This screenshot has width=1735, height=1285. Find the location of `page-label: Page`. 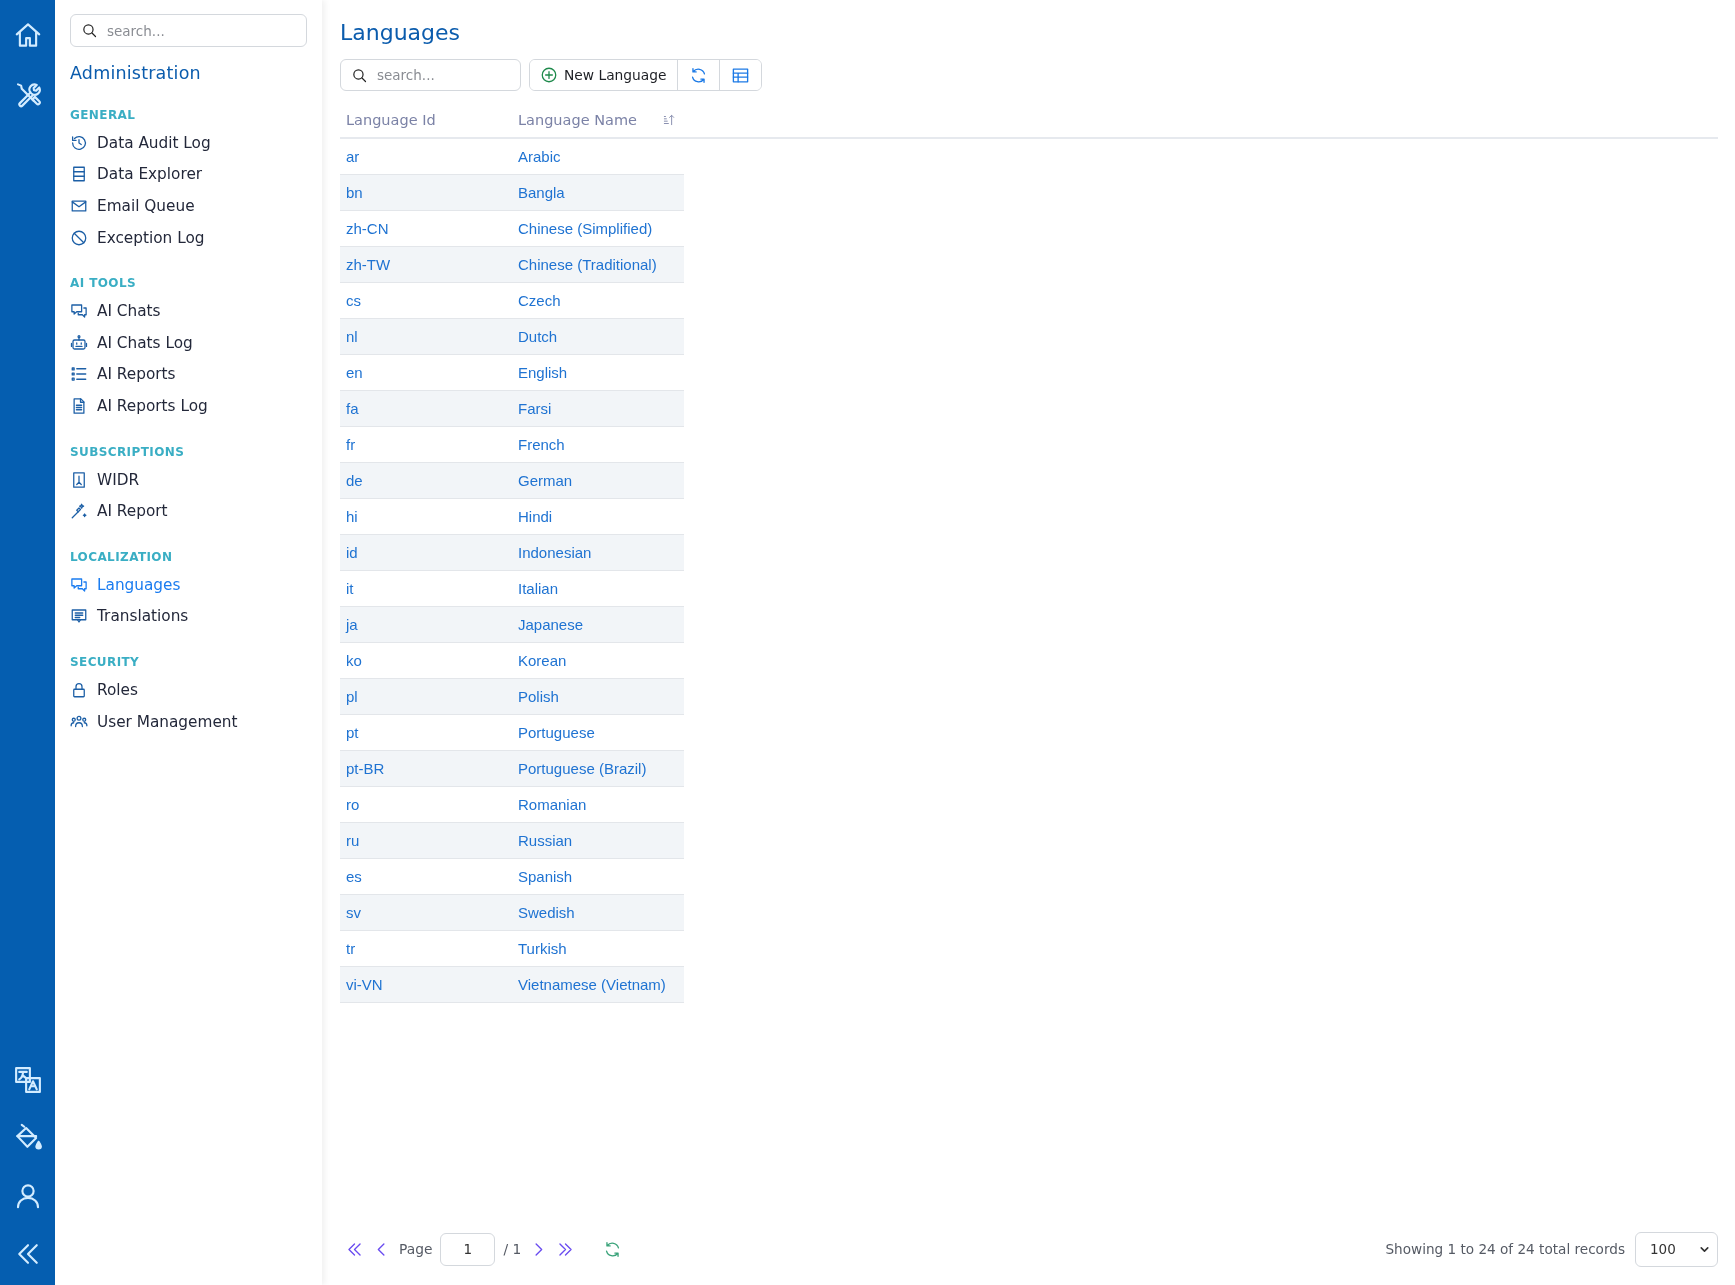

page-label: Page is located at coordinates (416, 1249).